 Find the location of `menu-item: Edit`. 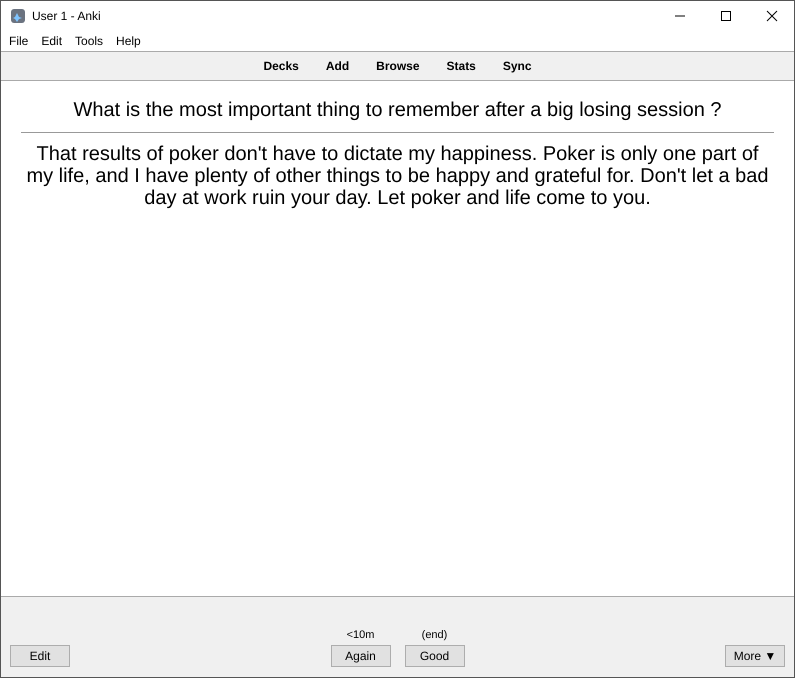

menu-item: Edit is located at coordinates (51, 41).